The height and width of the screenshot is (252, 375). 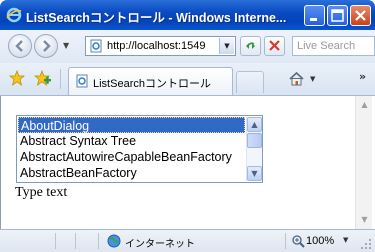 I want to click on ie-icon, so click(x=14, y=15).